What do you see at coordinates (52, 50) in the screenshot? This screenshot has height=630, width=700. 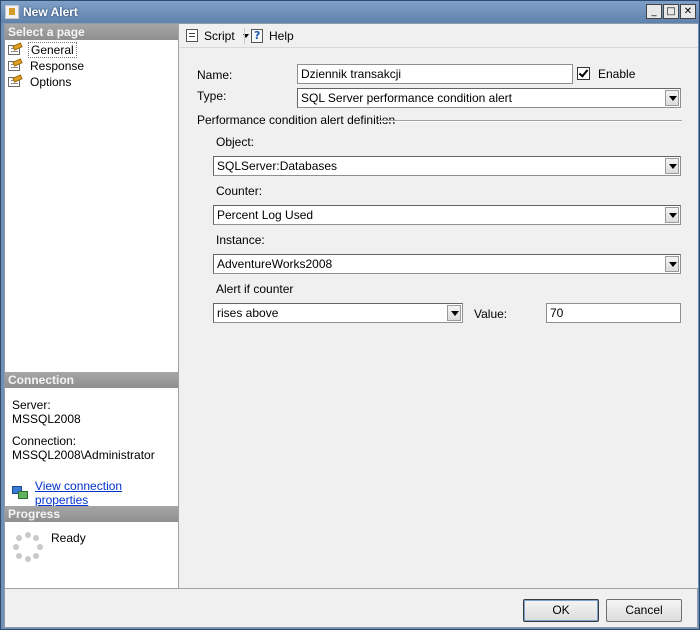 I see `page-item-label: General` at bounding box center [52, 50].